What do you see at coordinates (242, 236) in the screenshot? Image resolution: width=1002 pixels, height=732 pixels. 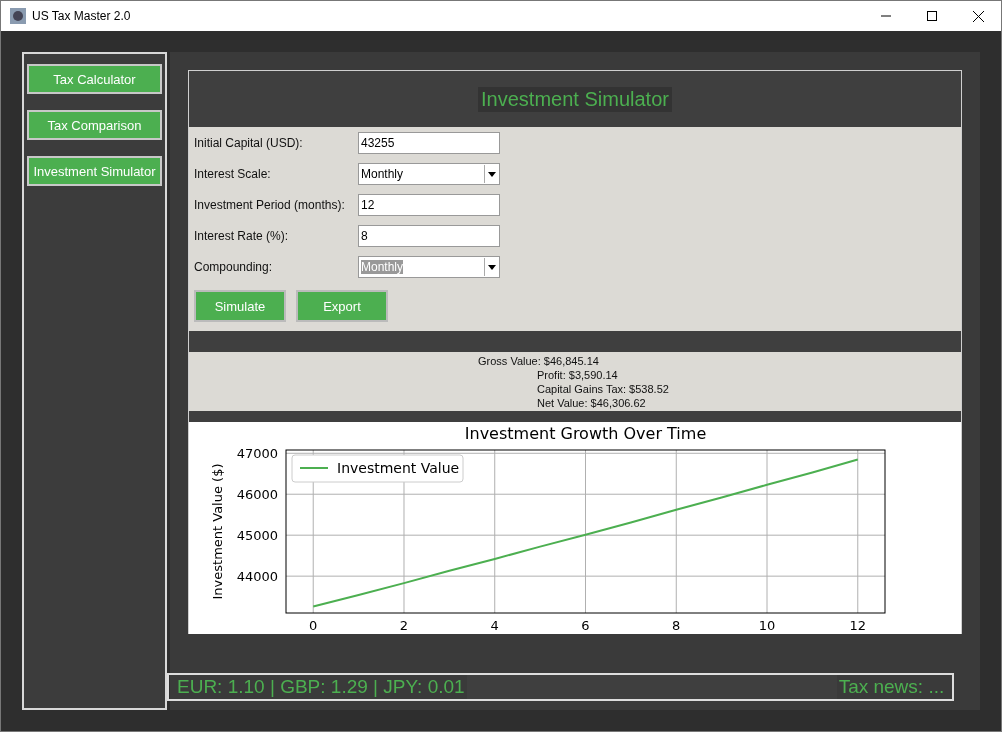 I see `field-label: Interest Rate (%):` at bounding box center [242, 236].